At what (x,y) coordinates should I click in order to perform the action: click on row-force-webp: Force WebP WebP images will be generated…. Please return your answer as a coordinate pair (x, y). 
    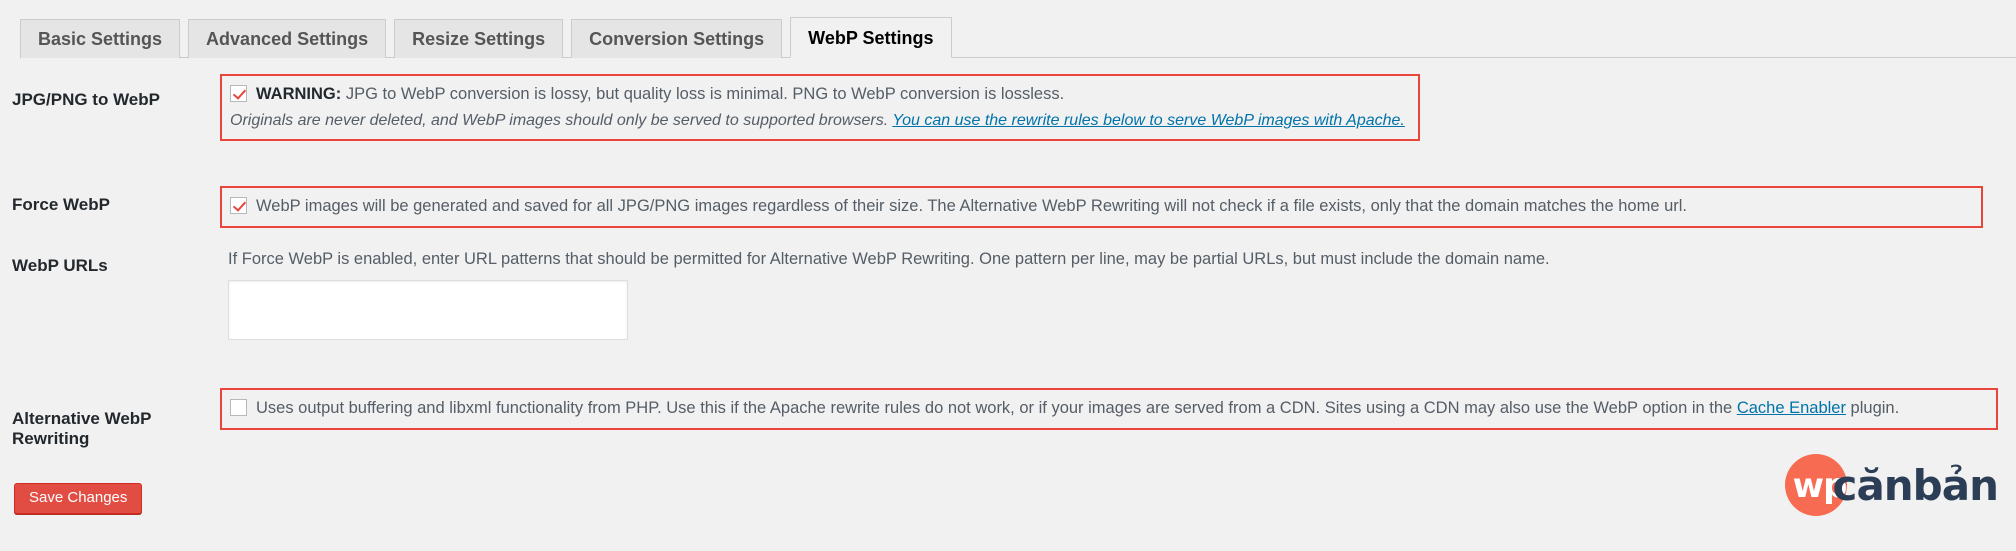
    Looking at the image, I should click on (1008, 207).